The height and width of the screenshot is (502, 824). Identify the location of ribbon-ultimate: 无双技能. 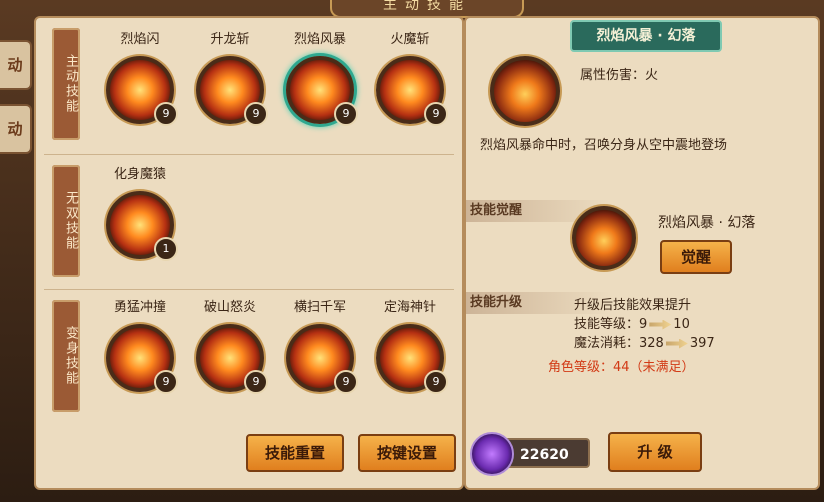
(66, 221).